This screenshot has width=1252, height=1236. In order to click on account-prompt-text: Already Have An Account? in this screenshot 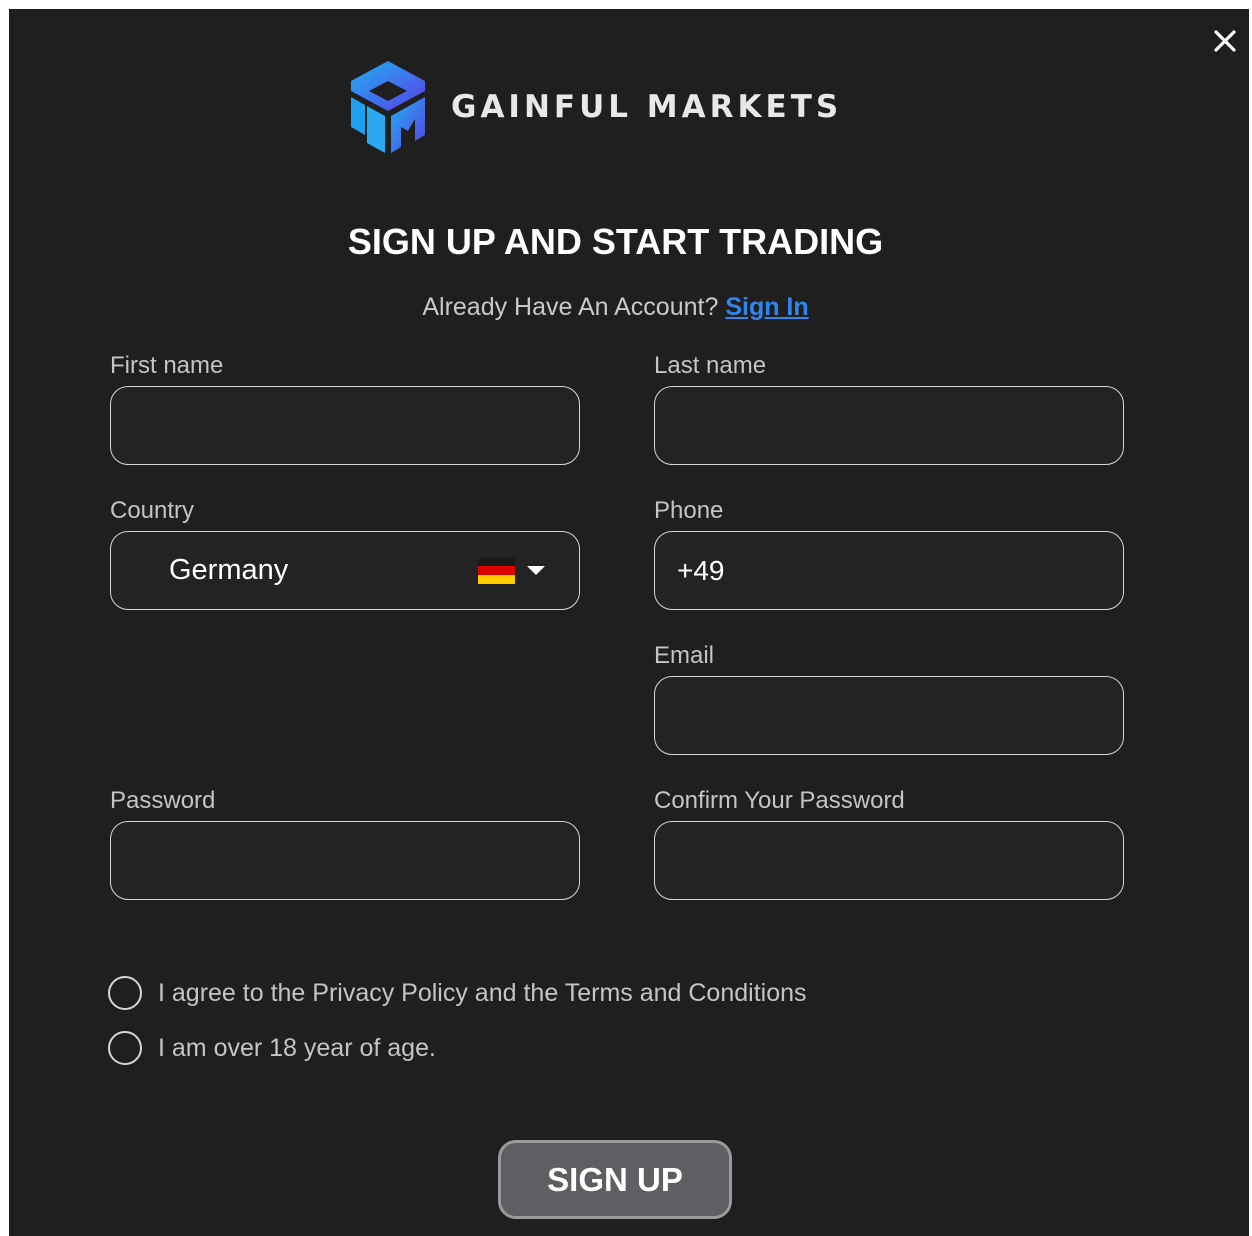, I will do `click(570, 307)`.